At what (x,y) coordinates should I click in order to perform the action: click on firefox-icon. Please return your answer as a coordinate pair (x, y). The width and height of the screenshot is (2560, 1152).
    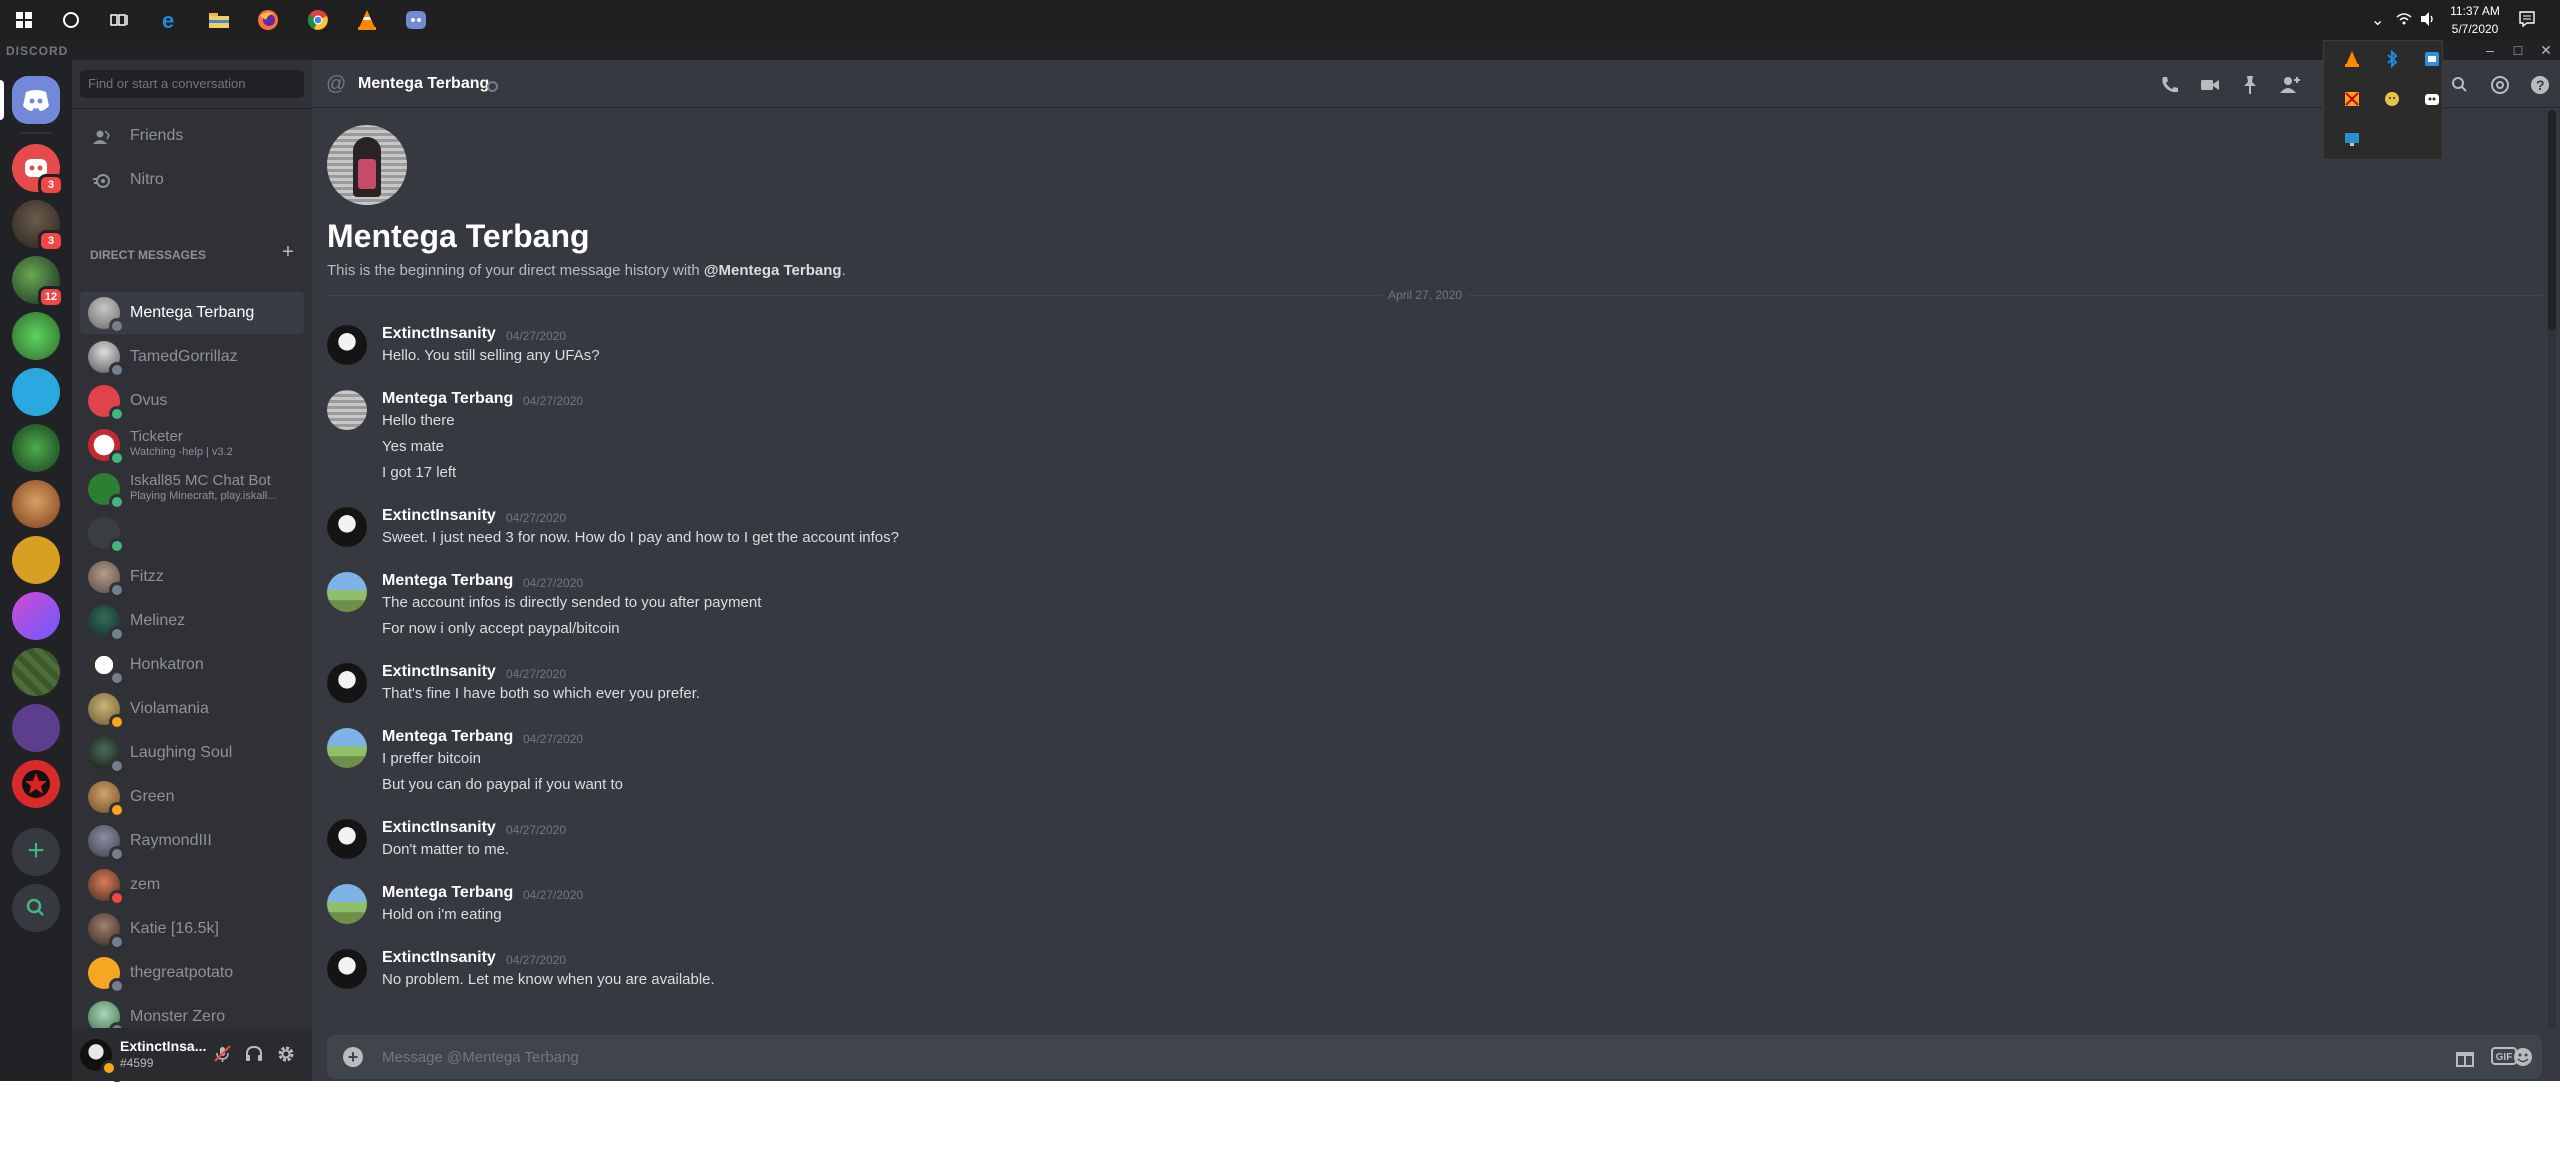
    Looking at the image, I should click on (268, 20).